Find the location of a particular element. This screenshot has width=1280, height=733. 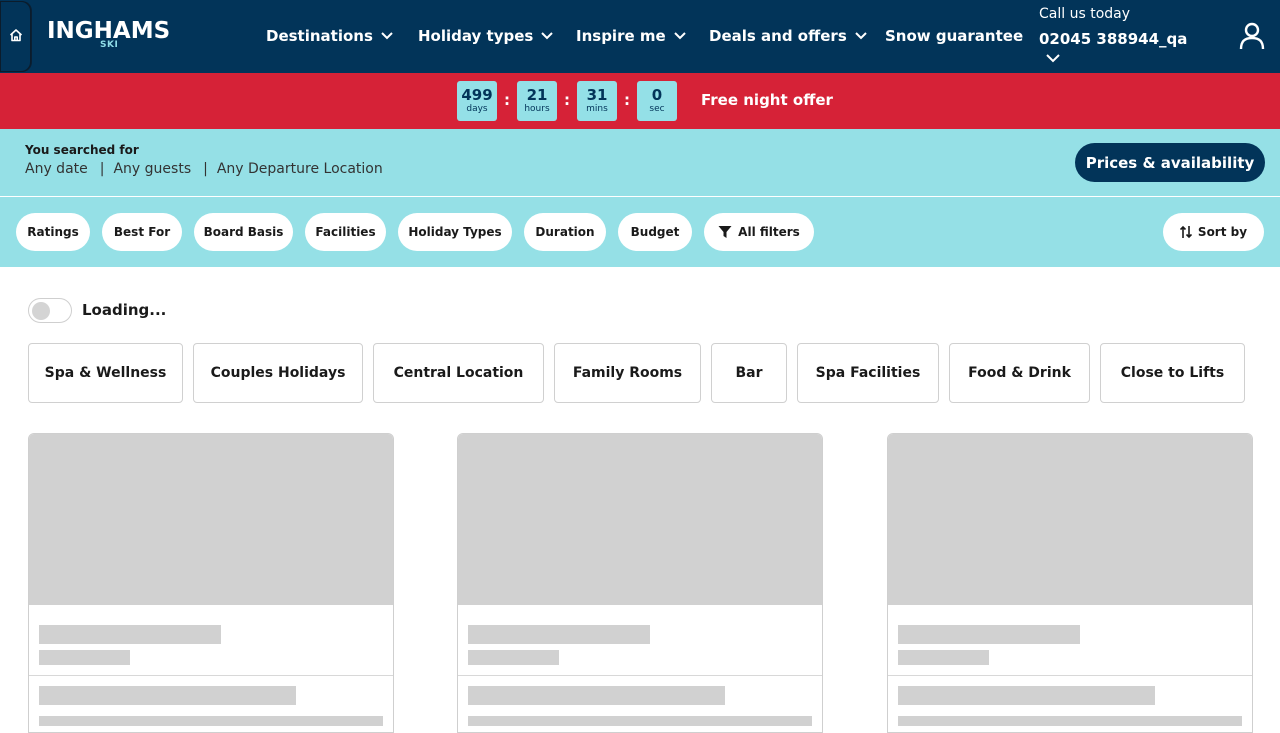

nav-snow-guarantee: Snow guarantee is located at coordinates (954, 36).